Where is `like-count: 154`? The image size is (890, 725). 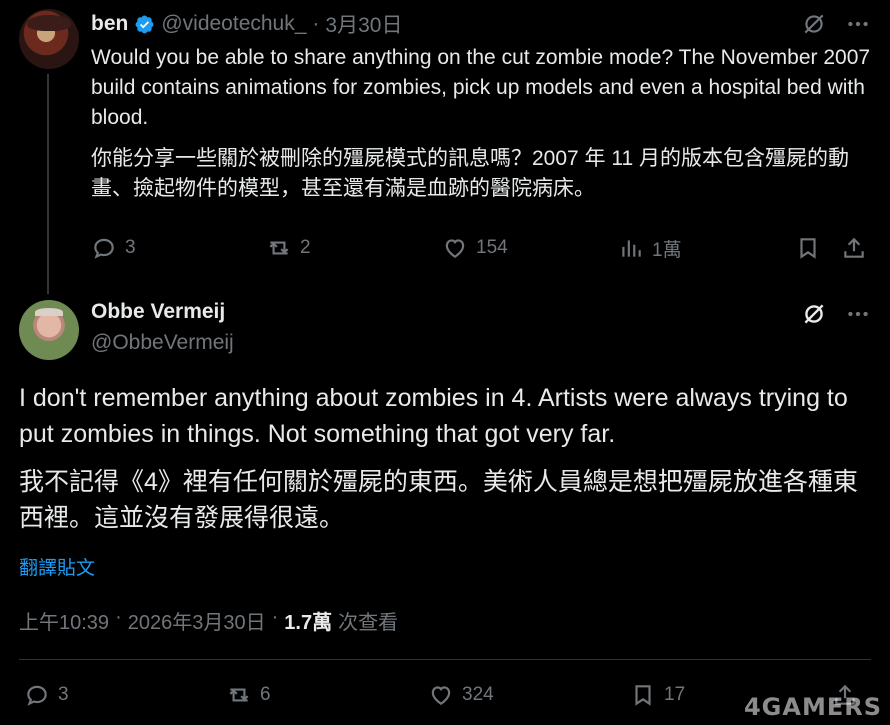
like-count: 154 is located at coordinates (492, 247).